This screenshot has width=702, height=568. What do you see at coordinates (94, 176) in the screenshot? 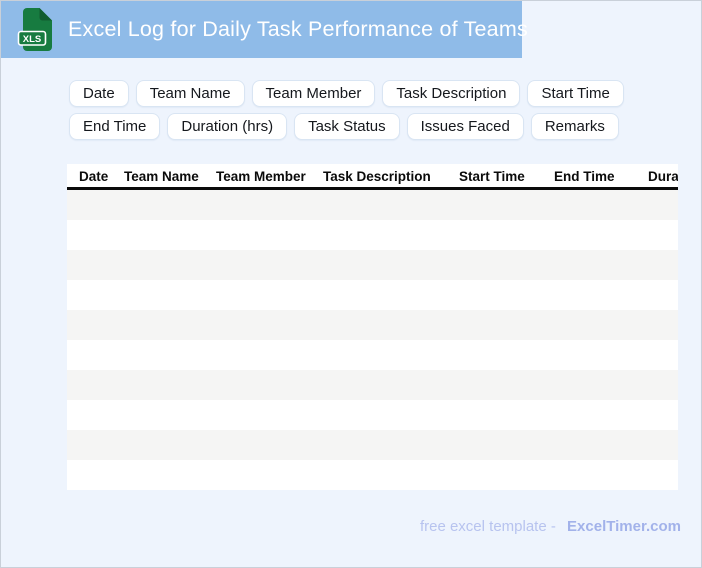
I see `column-header: Date` at bounding box center [94, 176].